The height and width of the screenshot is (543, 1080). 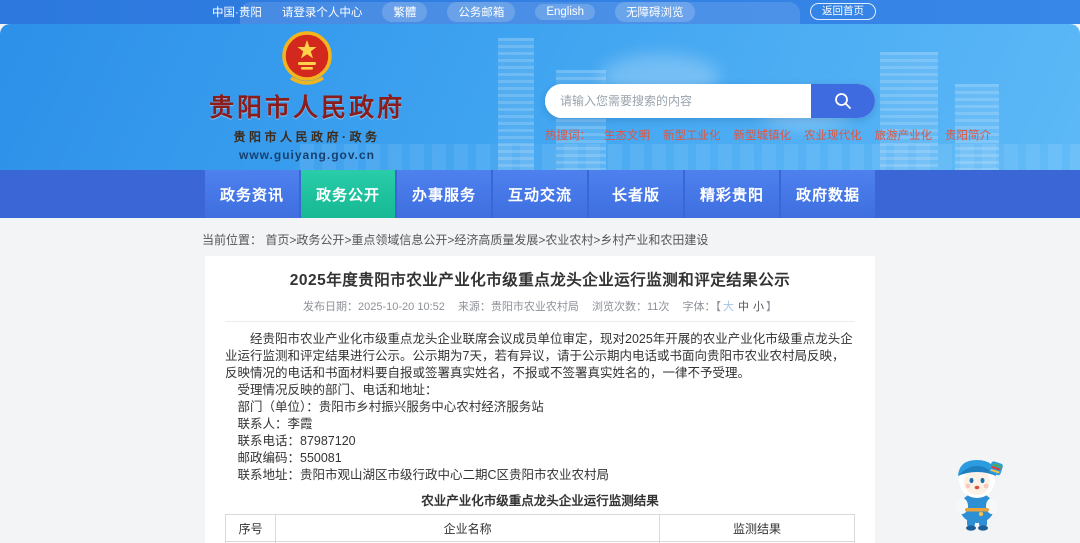 I want to click on hot-search-row: 热搜词： 生态文明 新型工业化 新型城镇化 农业现代化 旅游产业化 贵阳简介, so click(x=768, y=135).